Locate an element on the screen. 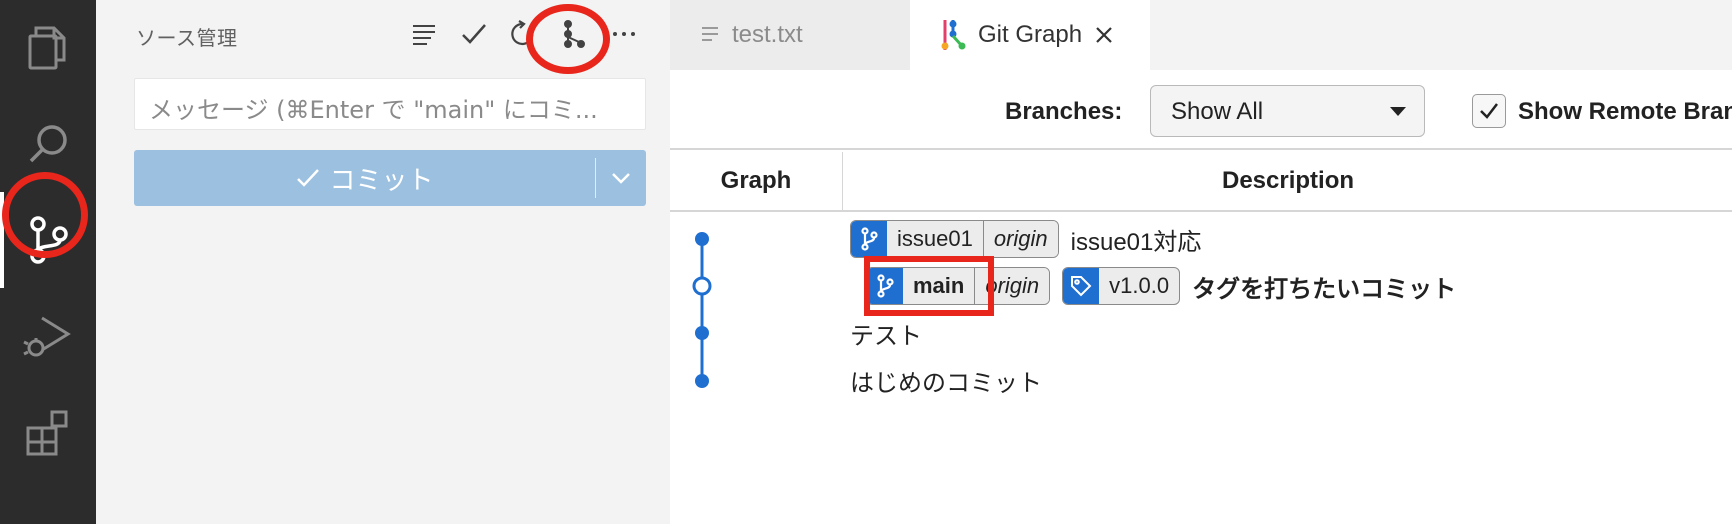 The image size is (1732, 524). highlight-box-main-branch is located at coordinates (929, 286).